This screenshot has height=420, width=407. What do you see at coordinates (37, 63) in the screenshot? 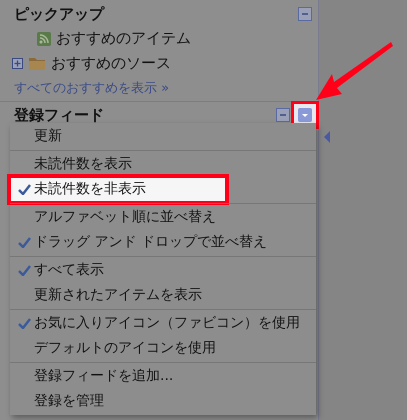
I see `folder-icon` at bounding box center [37, 63].